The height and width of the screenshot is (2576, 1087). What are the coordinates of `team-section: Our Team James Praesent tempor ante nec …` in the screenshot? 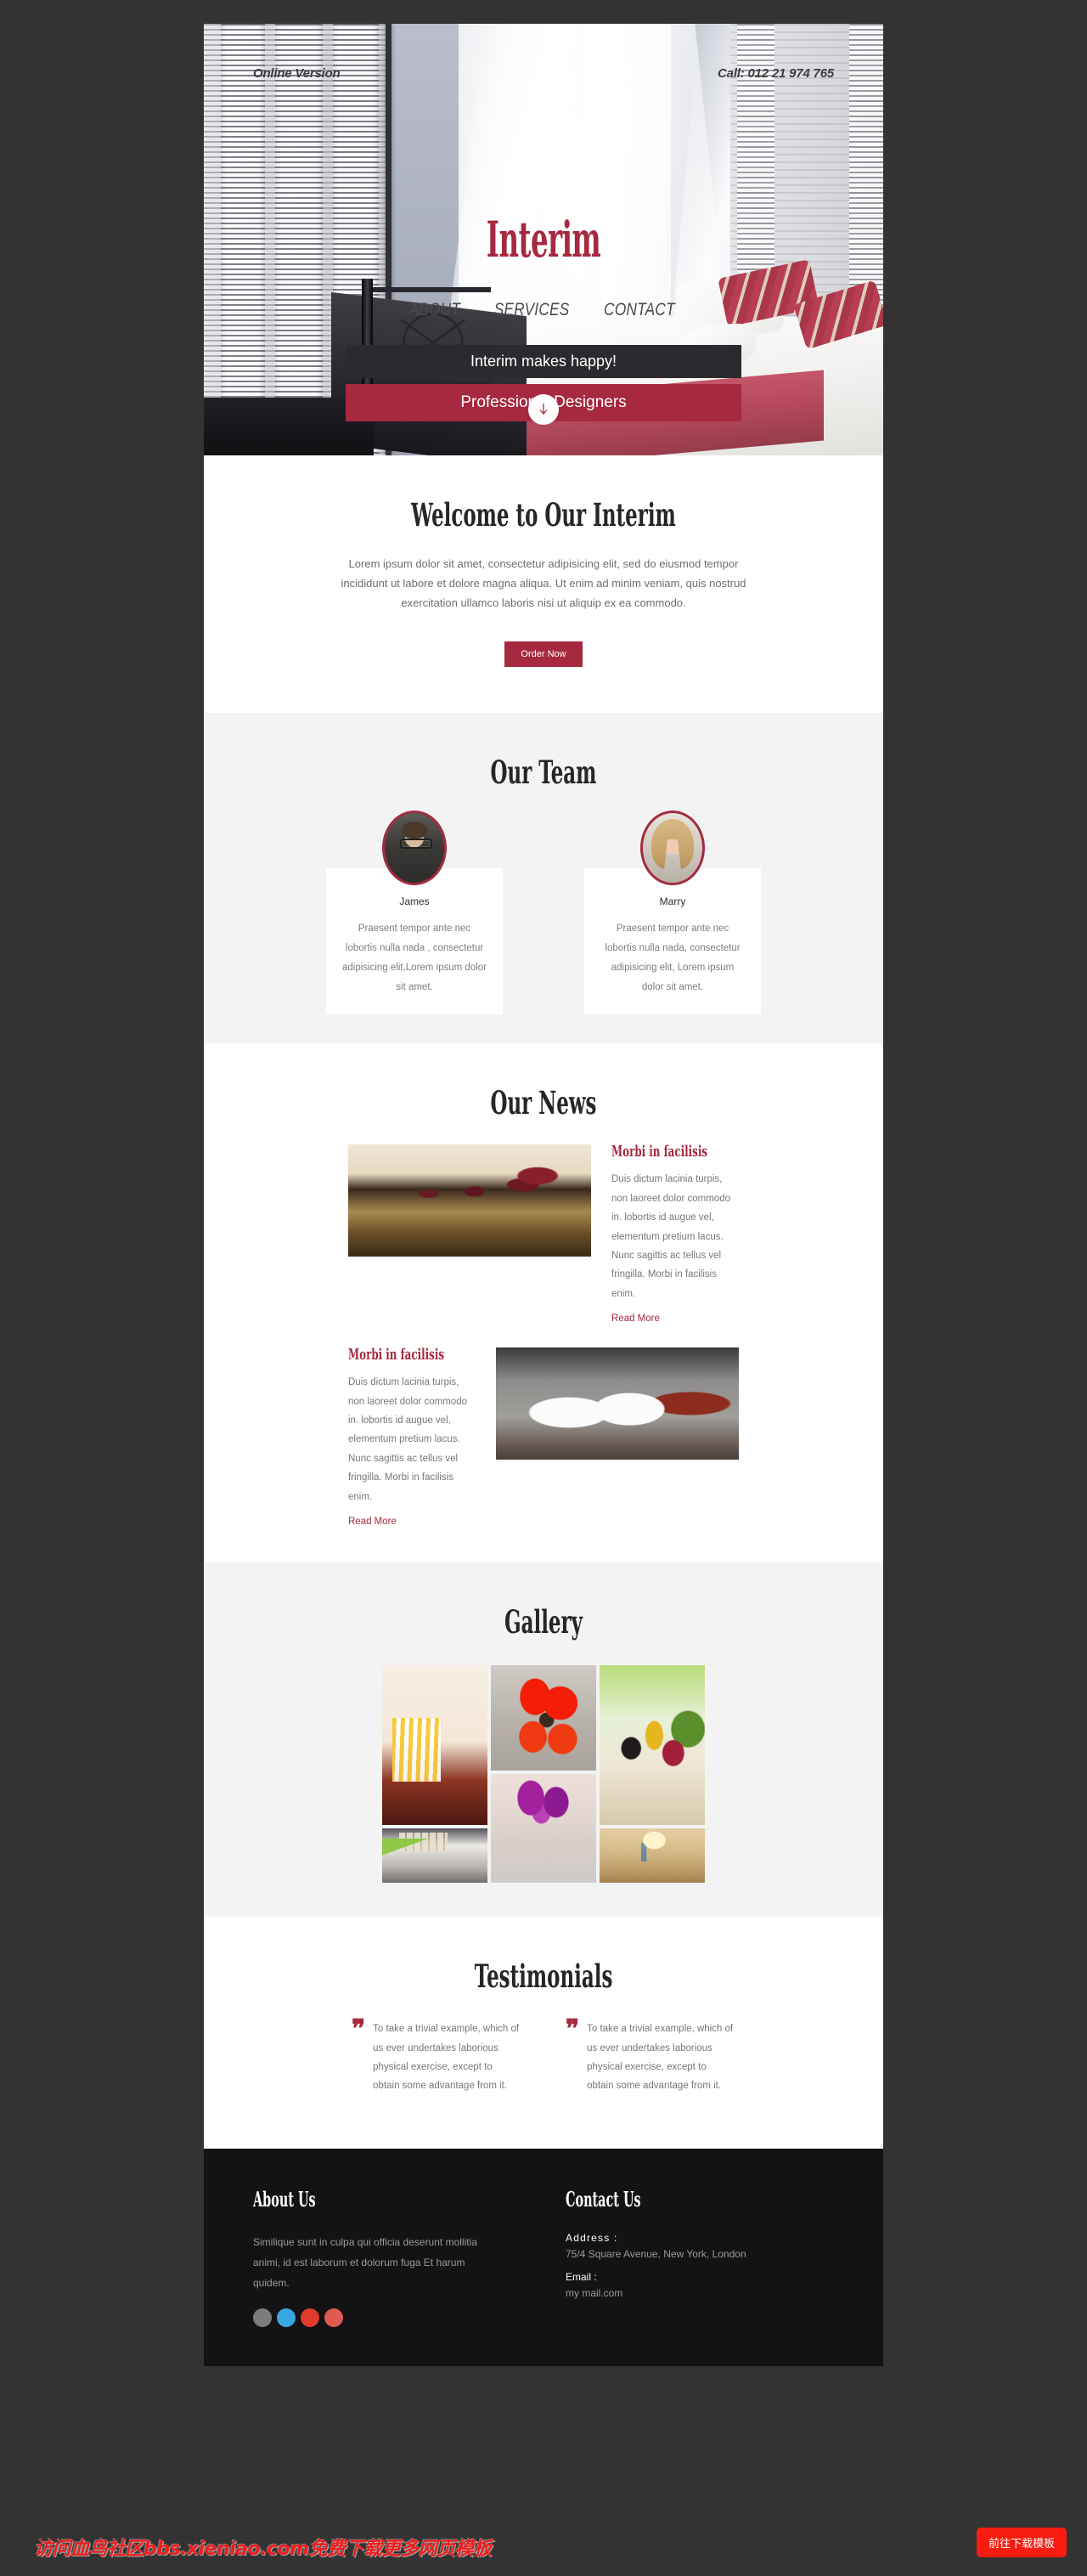 It's located at (543, 879).